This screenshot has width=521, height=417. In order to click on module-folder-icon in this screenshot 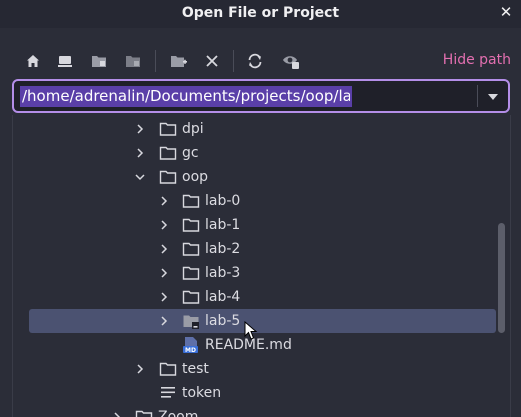, I will do `click(191, 322)`.